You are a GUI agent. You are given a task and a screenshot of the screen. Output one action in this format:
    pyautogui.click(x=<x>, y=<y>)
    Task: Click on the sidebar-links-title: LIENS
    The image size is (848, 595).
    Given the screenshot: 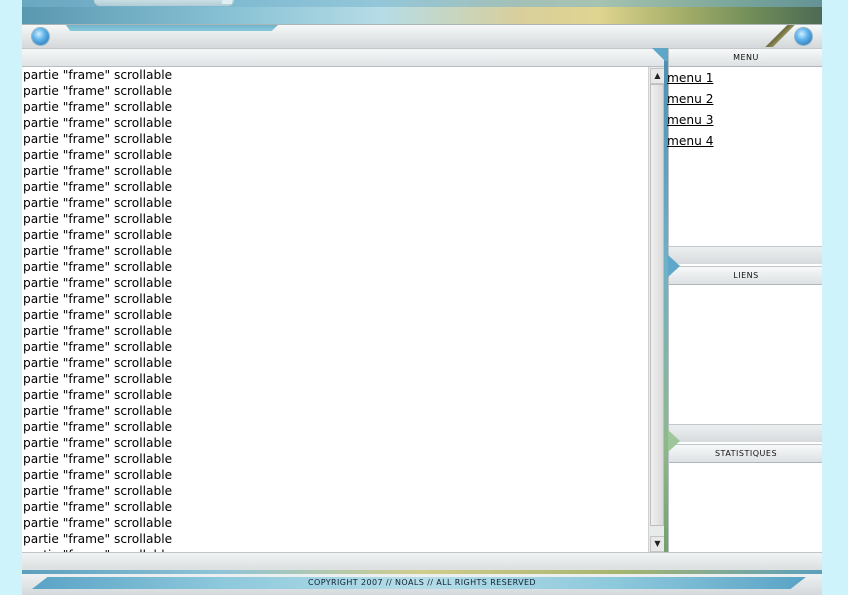 What is the action you would take?
    pyautogui.click(x=745, y=275)
    